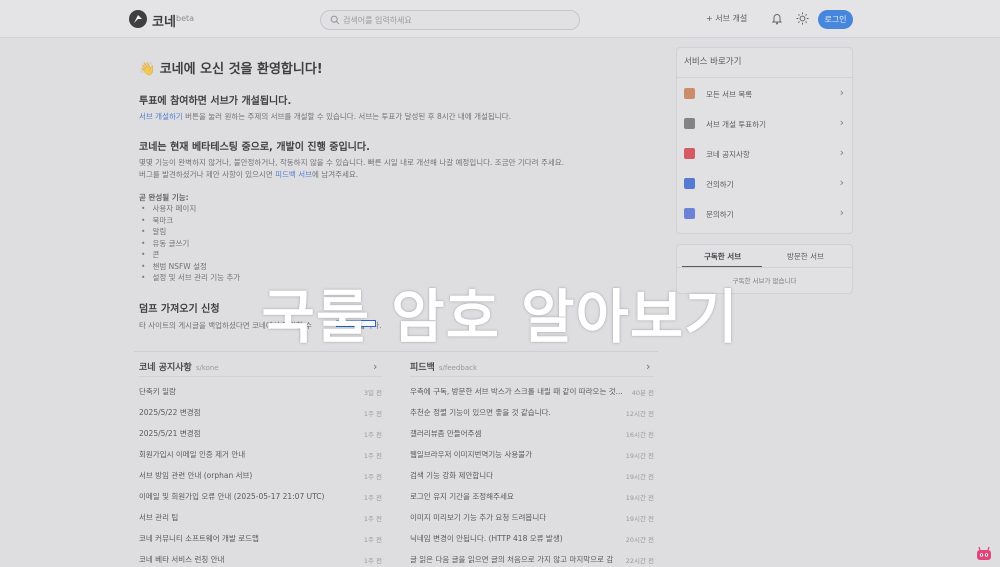 The width and height of the screenshot is (1000, 567). I want to click on overlay-caption: 국룰 암호 알아보기, so click(500, 317).